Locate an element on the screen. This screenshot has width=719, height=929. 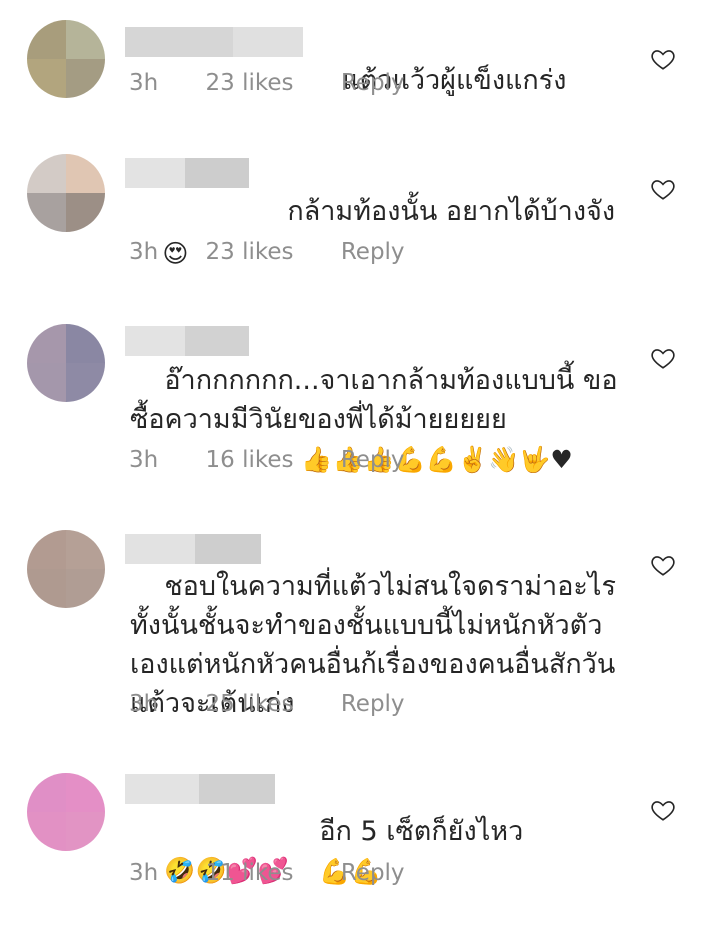
comment-meta: 3h 25 likes Reply is located at coordinates (267, 704).